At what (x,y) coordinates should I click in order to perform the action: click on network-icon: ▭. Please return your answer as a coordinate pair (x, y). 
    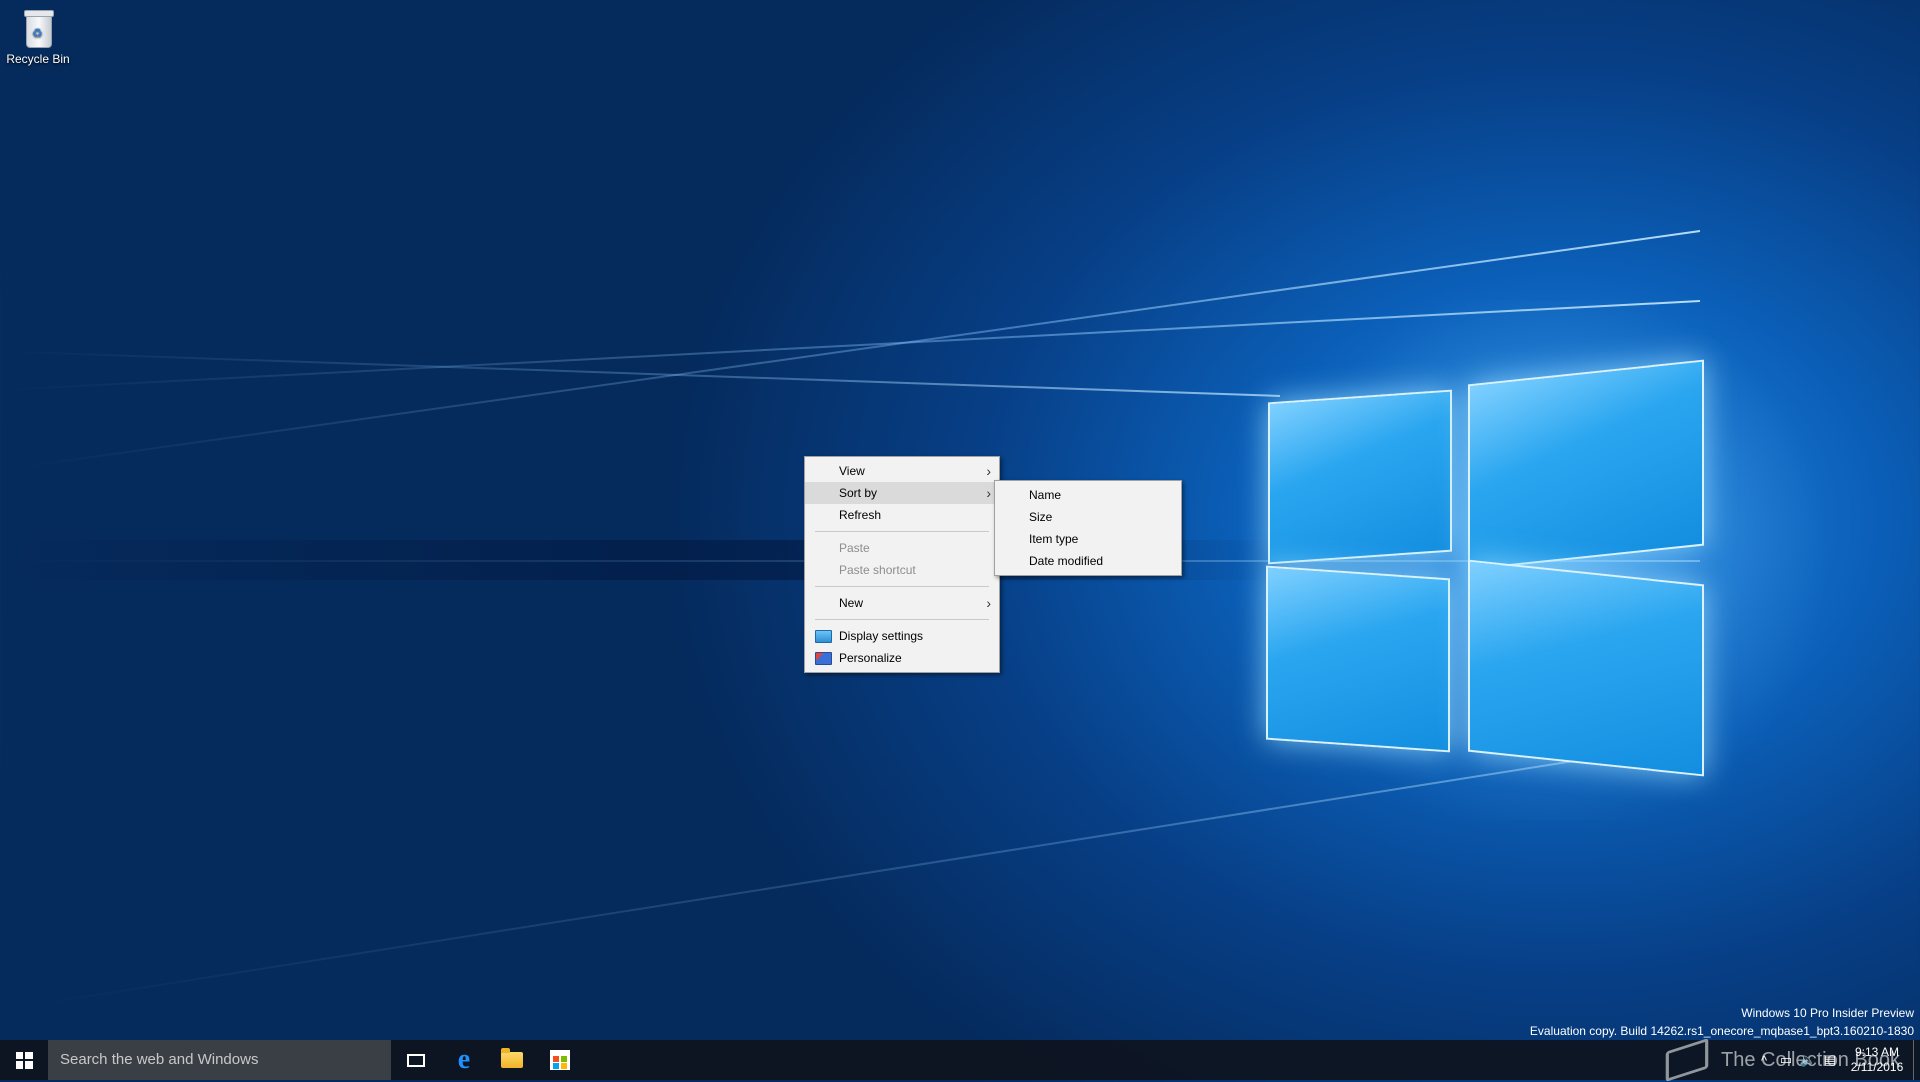
    Looking at the image, I should click on (1786, 1060).